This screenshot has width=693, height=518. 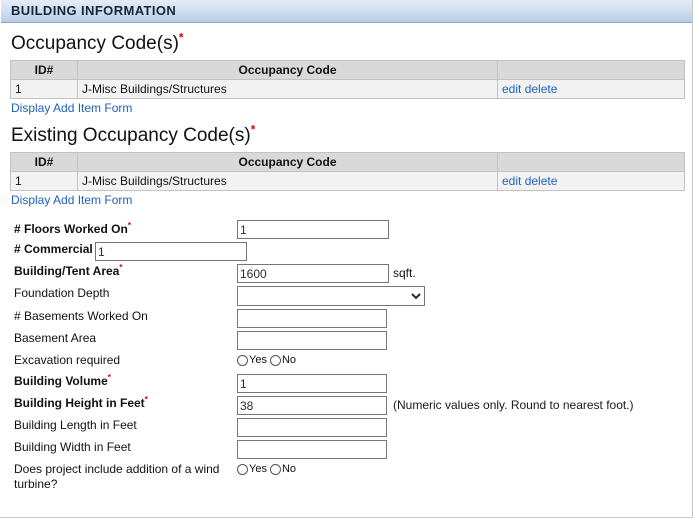 I want to click on field-row-excavation-required: Excavation required Yes No, so click(x=346, y=362).